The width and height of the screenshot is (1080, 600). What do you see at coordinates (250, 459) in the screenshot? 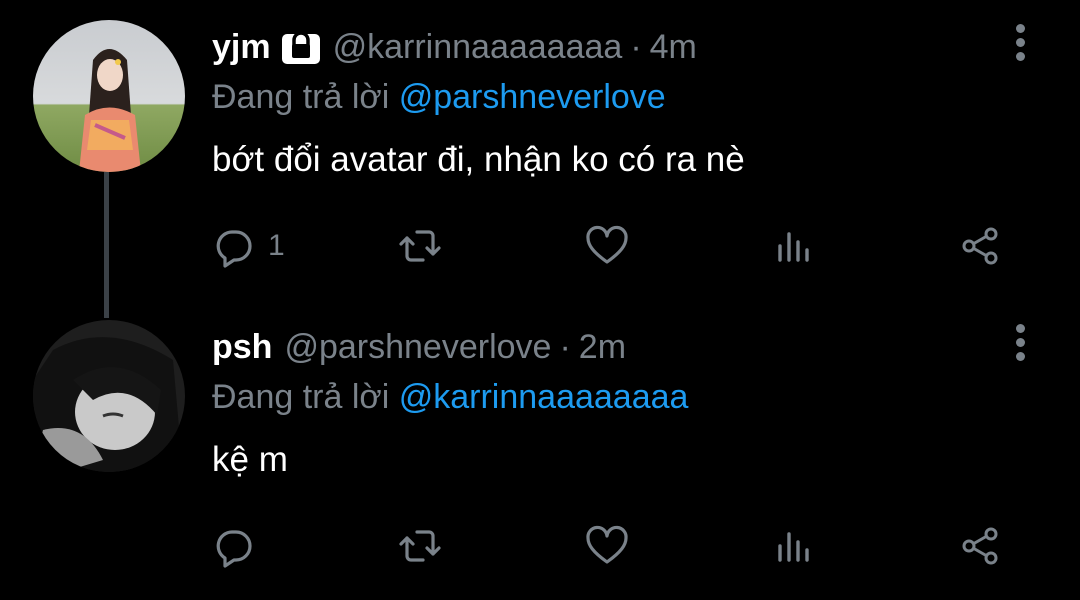
I see `tweet-text: kệ m` at bounding box center [250, 459].